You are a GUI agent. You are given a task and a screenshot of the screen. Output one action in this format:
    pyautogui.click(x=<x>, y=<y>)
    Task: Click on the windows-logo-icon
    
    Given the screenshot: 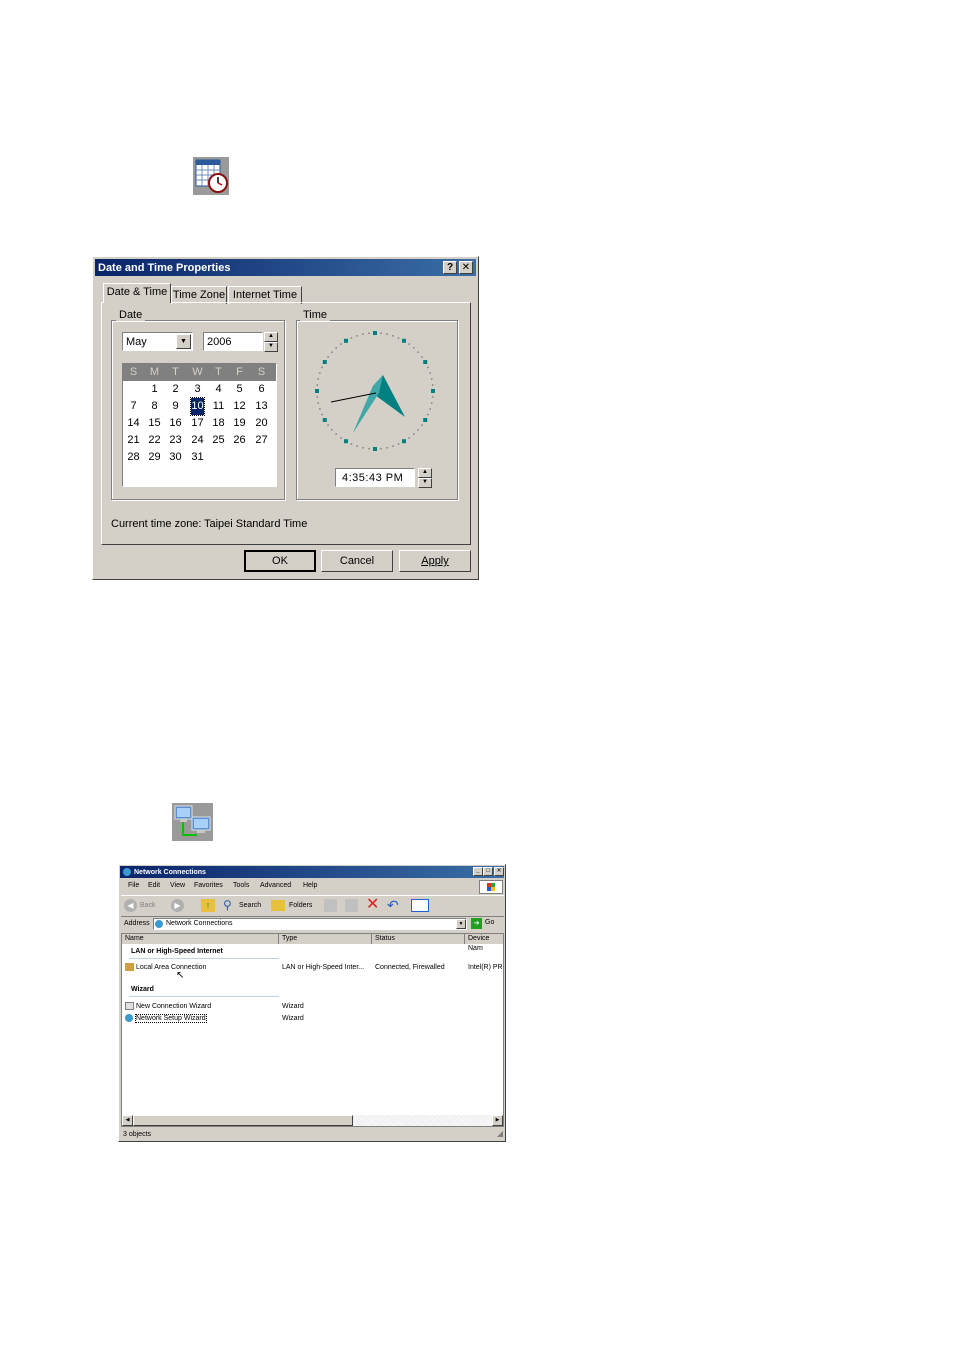 What is the action you would take?
    pyautogui.click(x=491, y=887)
    